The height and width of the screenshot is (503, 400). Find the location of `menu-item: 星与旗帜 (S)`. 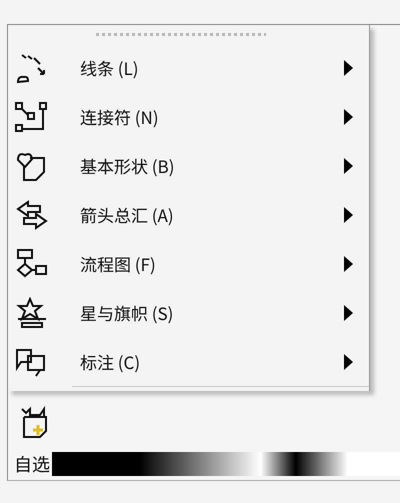

menu-item: 星与旗帜 (S) is located at coordinates (188, 312).